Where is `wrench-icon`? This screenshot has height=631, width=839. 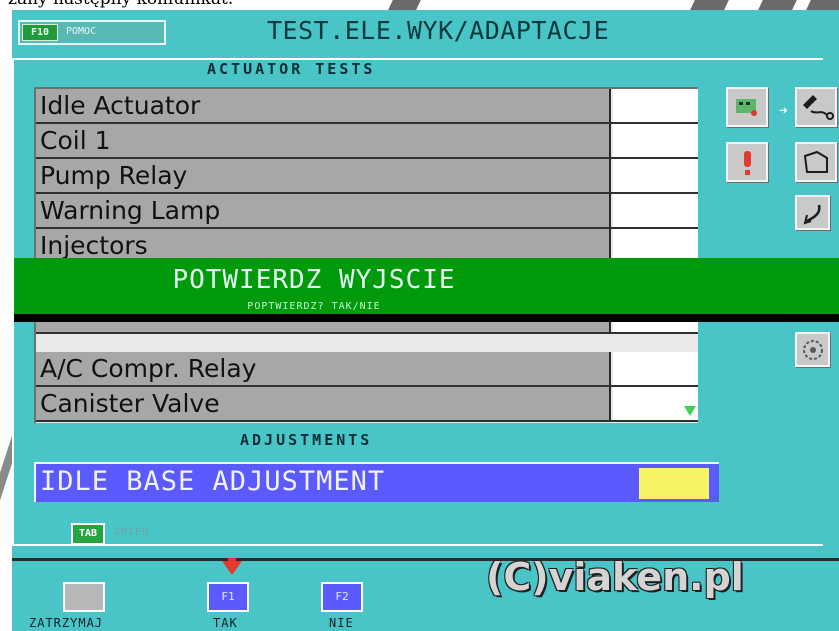 wrench-icon is located at coordinates (812, 214).